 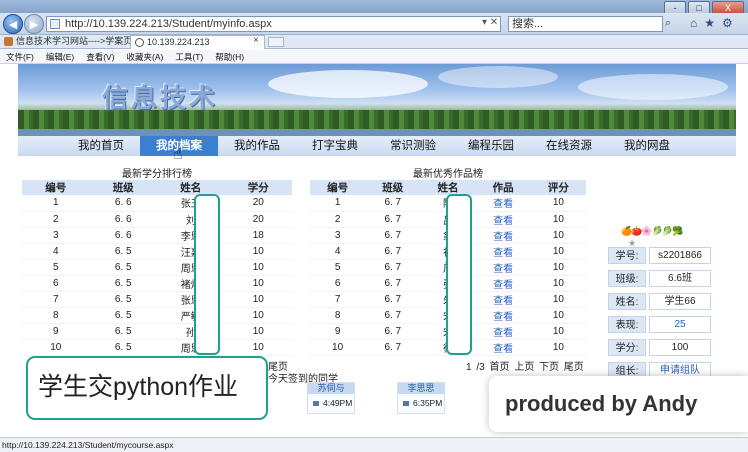 What do you see at coordinates (338, 283) in the screenshot?
I see `table-cell: 6` at bounding box center [338, 283].